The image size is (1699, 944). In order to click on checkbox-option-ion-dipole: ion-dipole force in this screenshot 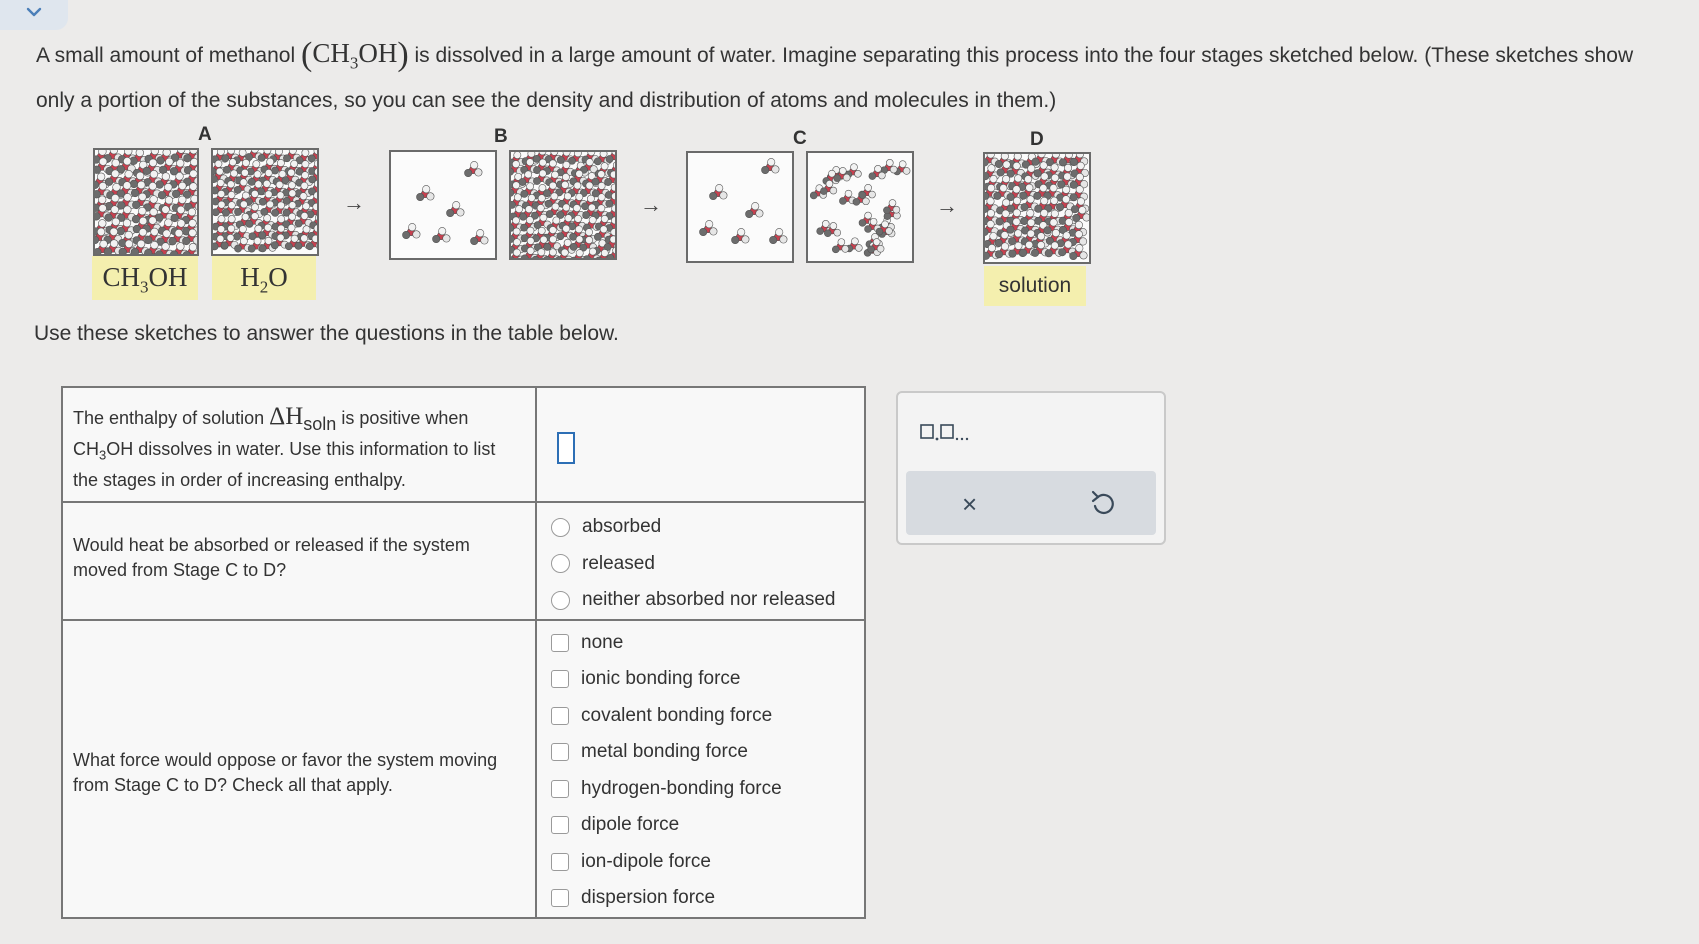, I will do `click(707, 862)`.